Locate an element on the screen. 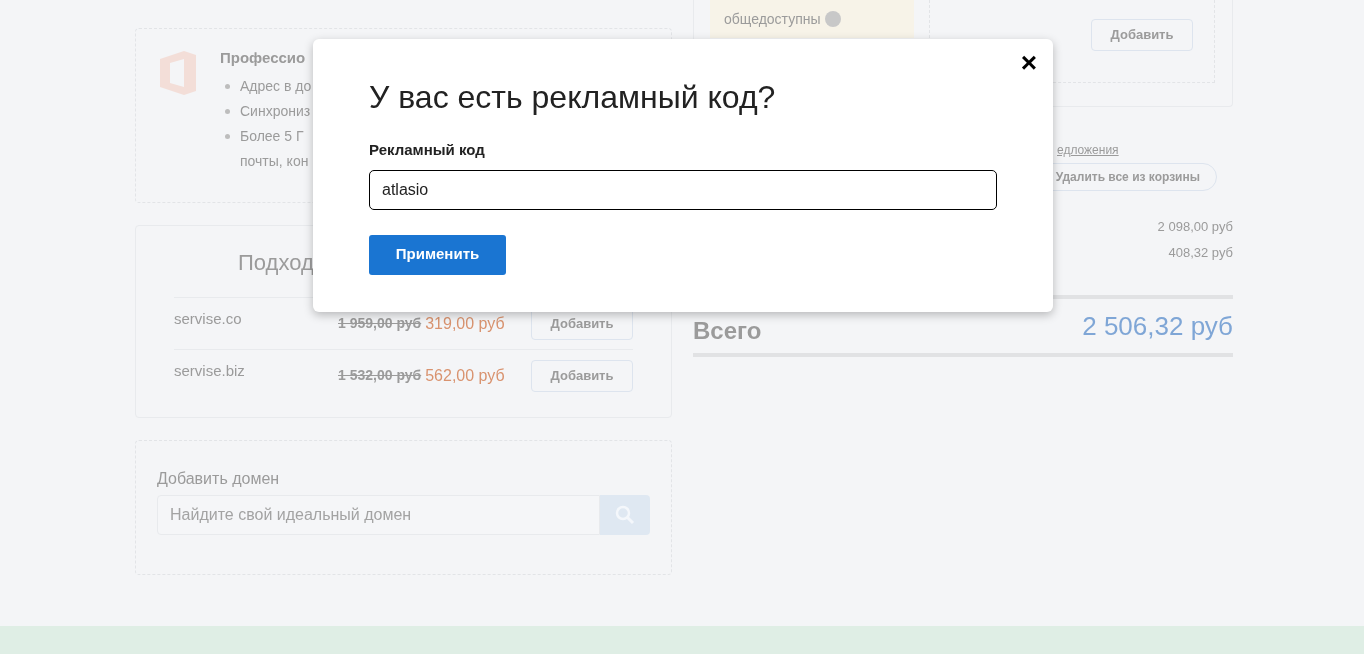 This screenshot has height=654, width=1364. feature-text: почты, кон is located at coordinates (274, 161).